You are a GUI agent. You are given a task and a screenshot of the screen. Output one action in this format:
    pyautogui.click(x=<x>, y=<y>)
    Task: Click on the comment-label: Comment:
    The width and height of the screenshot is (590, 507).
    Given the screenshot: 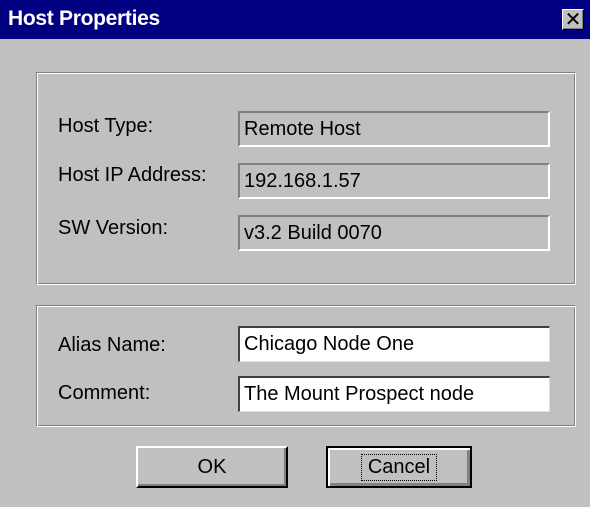 What is the action you would take?
    pyautogui.click(x=104, y=393)
    